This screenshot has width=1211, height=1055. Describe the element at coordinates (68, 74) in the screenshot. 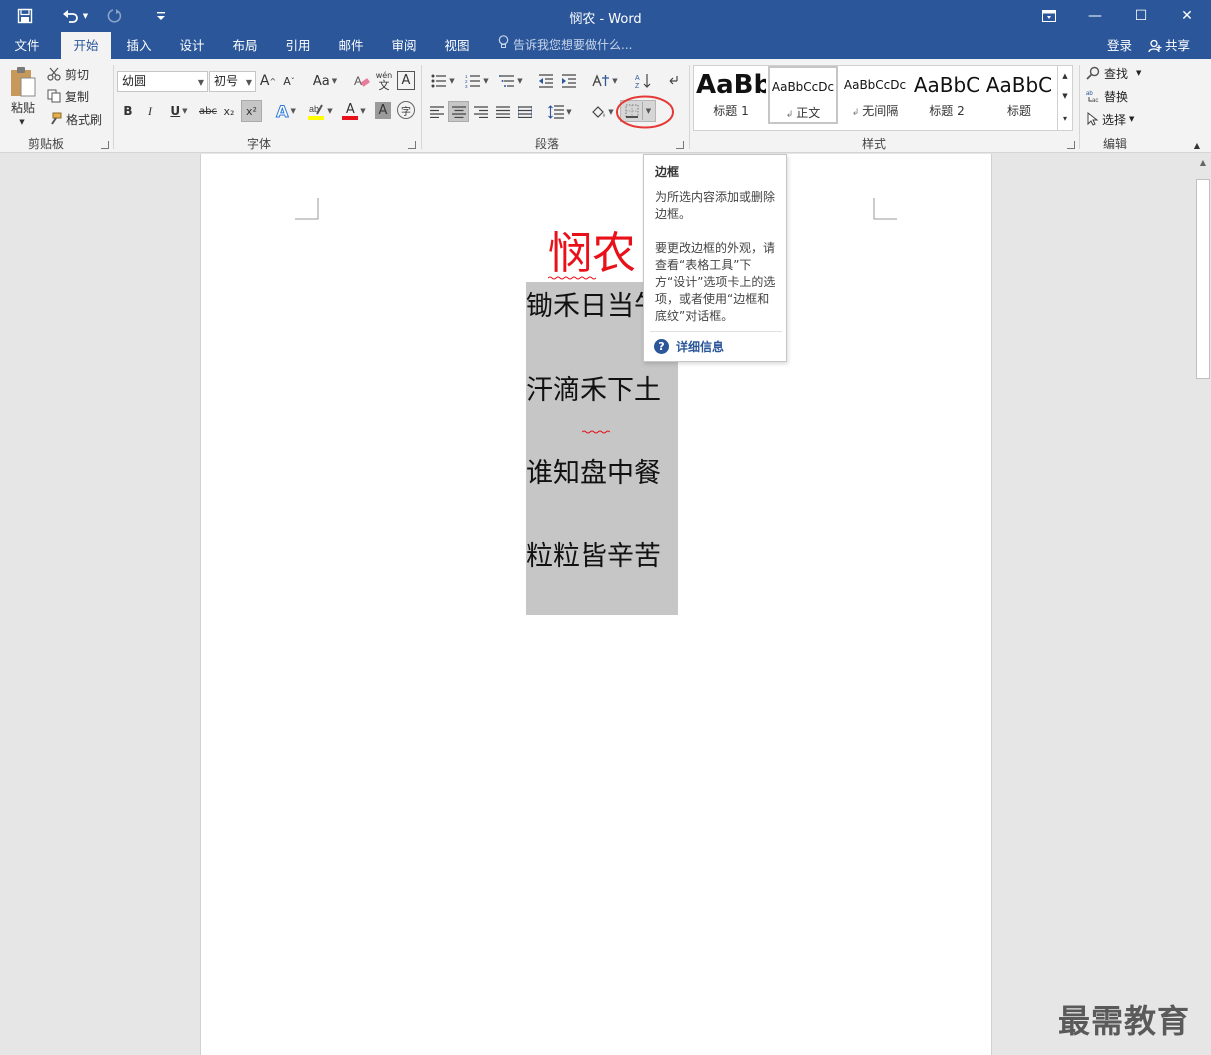

I see `cut-button: 剪切` at that location.